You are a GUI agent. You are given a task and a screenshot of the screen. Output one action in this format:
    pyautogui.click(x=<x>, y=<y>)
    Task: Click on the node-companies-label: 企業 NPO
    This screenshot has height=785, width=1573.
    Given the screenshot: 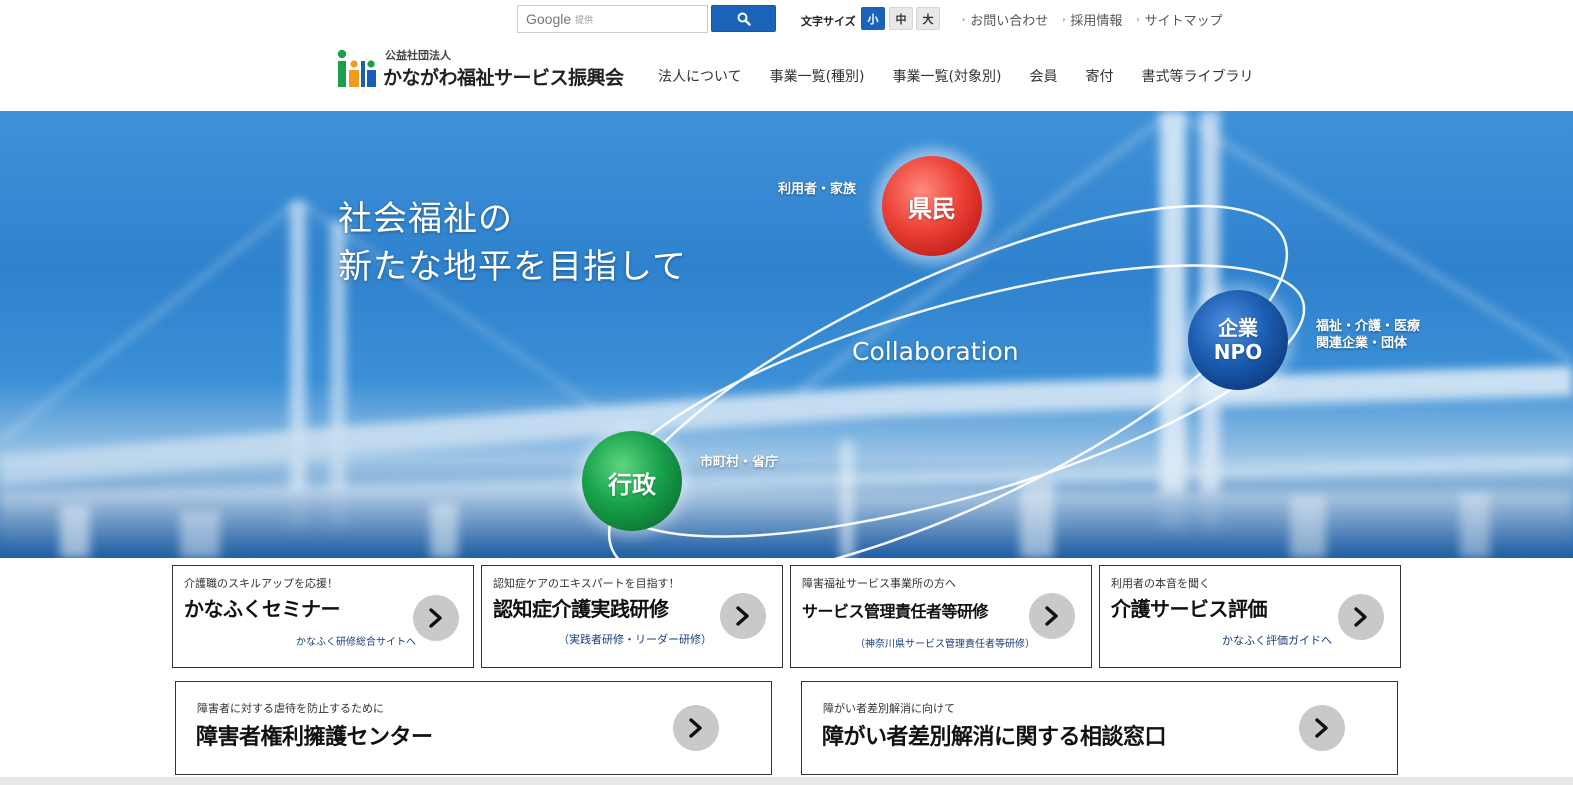 What is the action you would take?
    pyautogui.click(x=1238, y=340)
    